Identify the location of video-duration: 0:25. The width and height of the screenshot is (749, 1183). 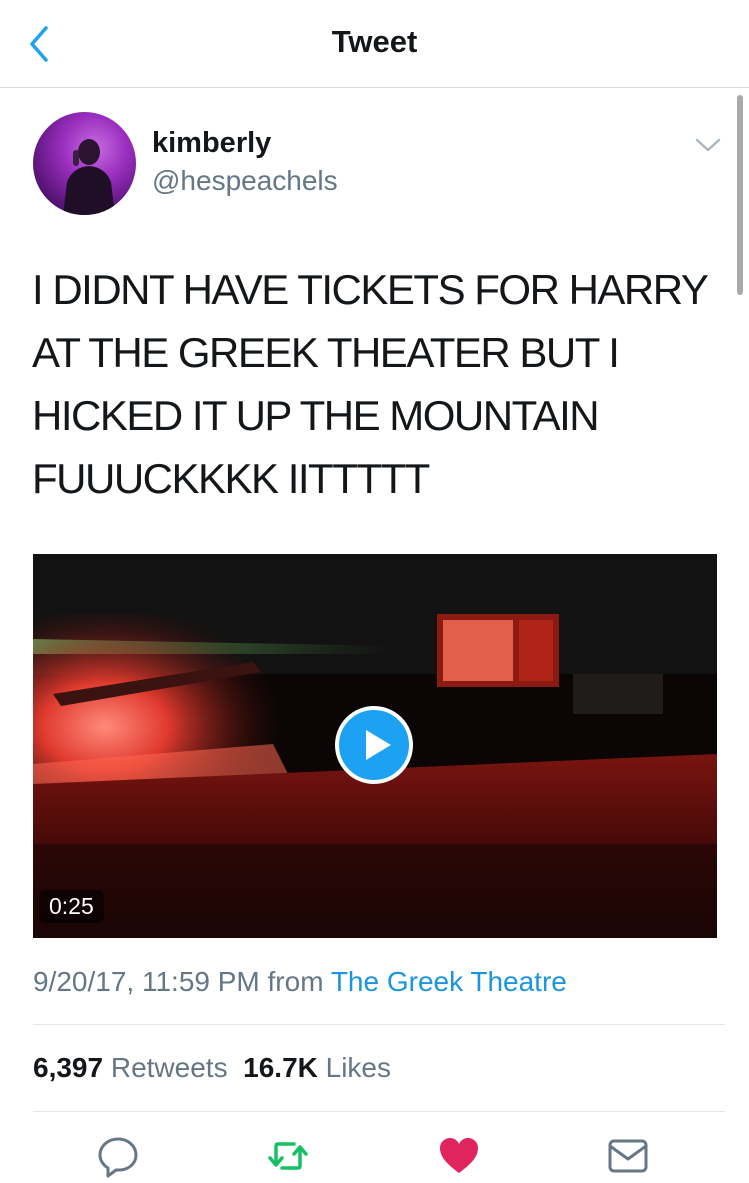
(71, 906).